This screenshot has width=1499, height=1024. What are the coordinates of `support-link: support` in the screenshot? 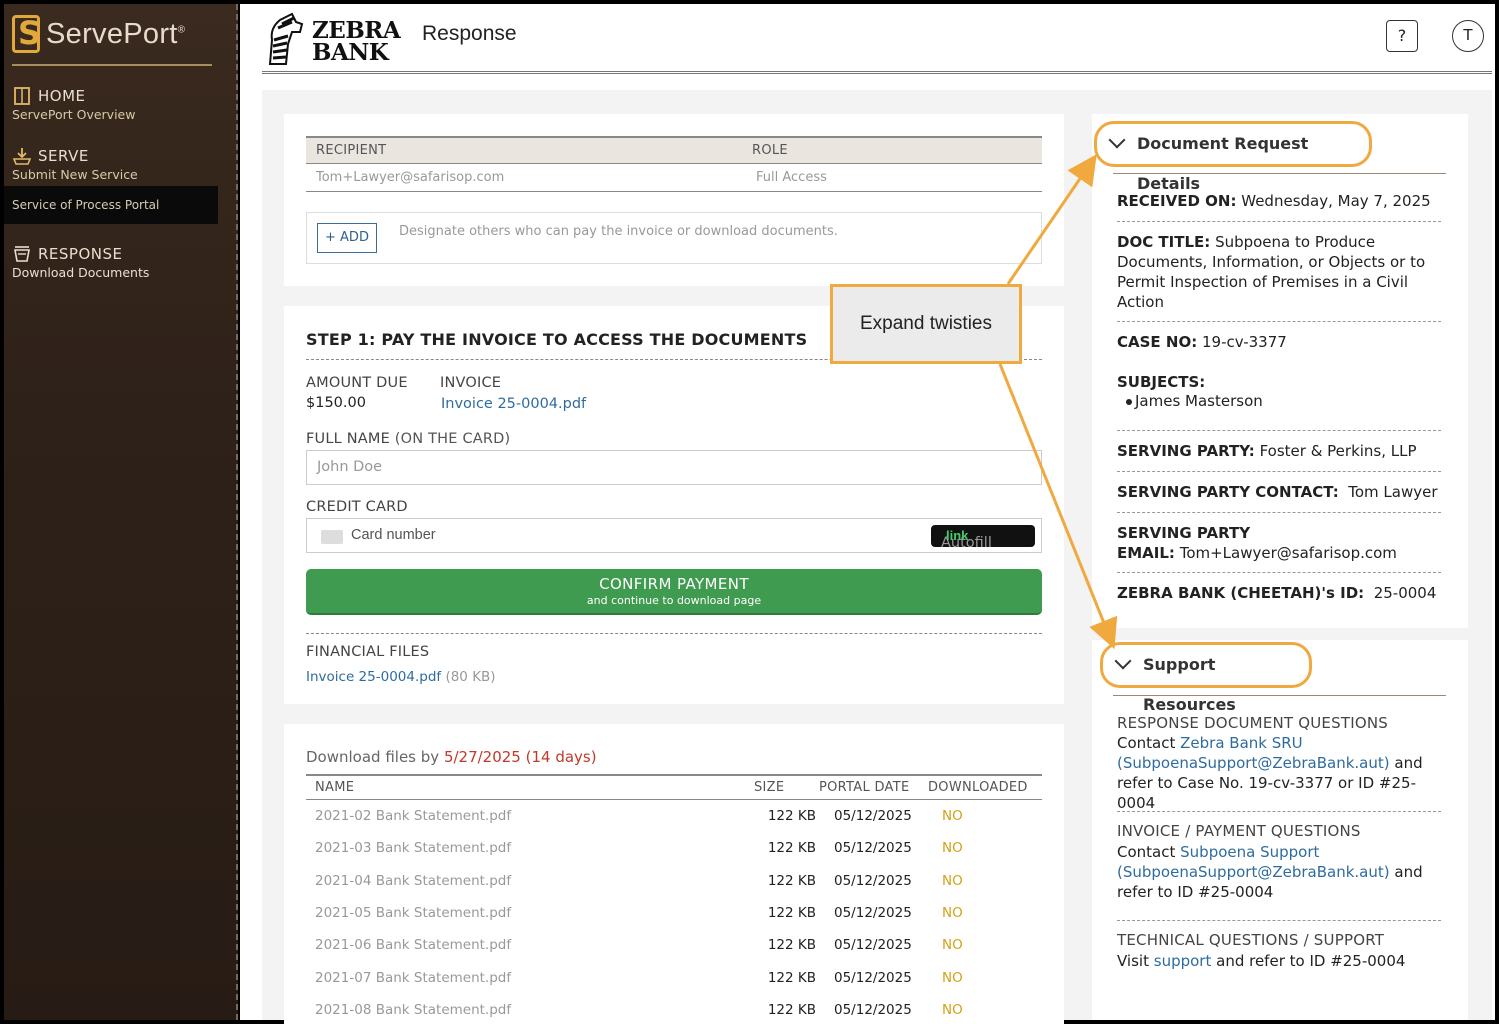 It's located at (1183, 961).